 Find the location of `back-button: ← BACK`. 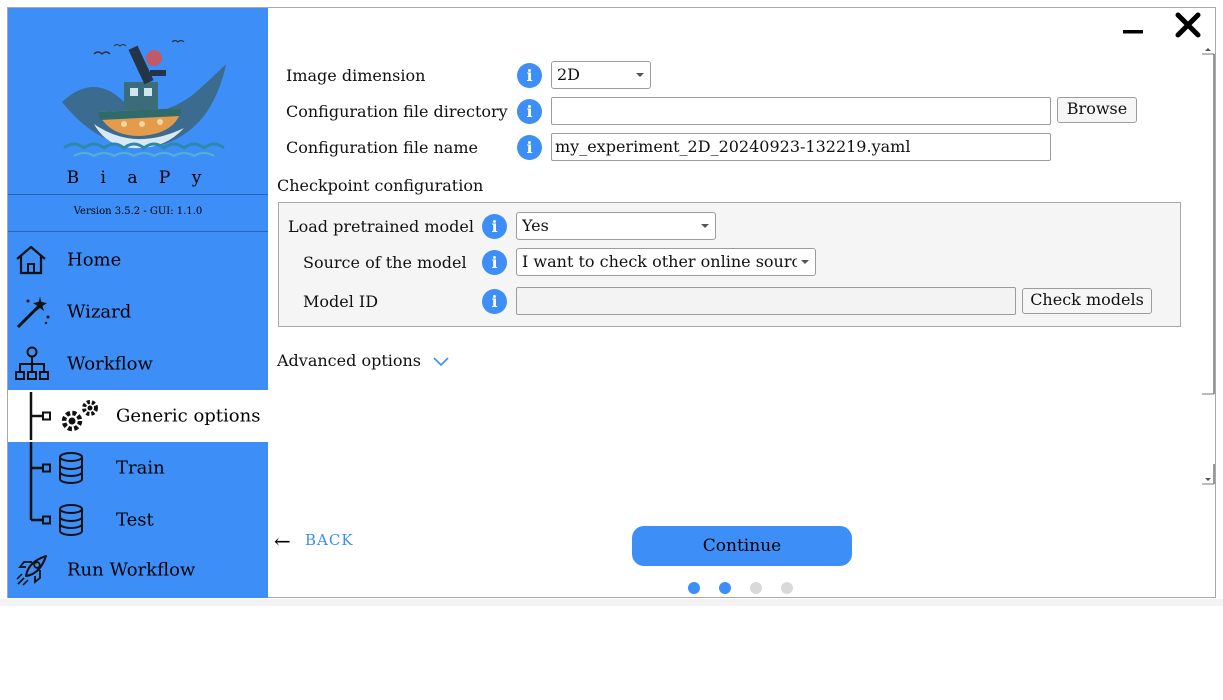

back-button: ← BACK is located at coordinates (313, 541).